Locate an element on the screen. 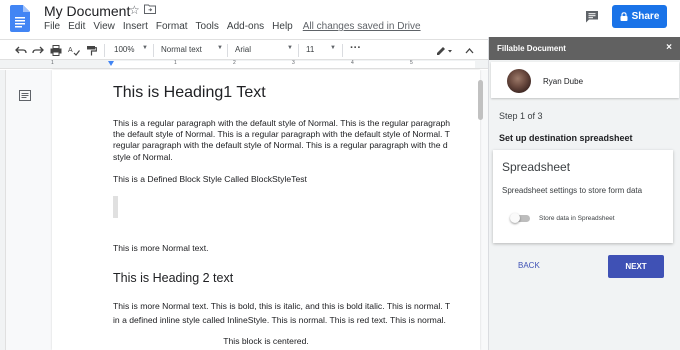 The width and height of the screenshot is (680, 350). font-value: Arial is located at coordinates (243, 49).